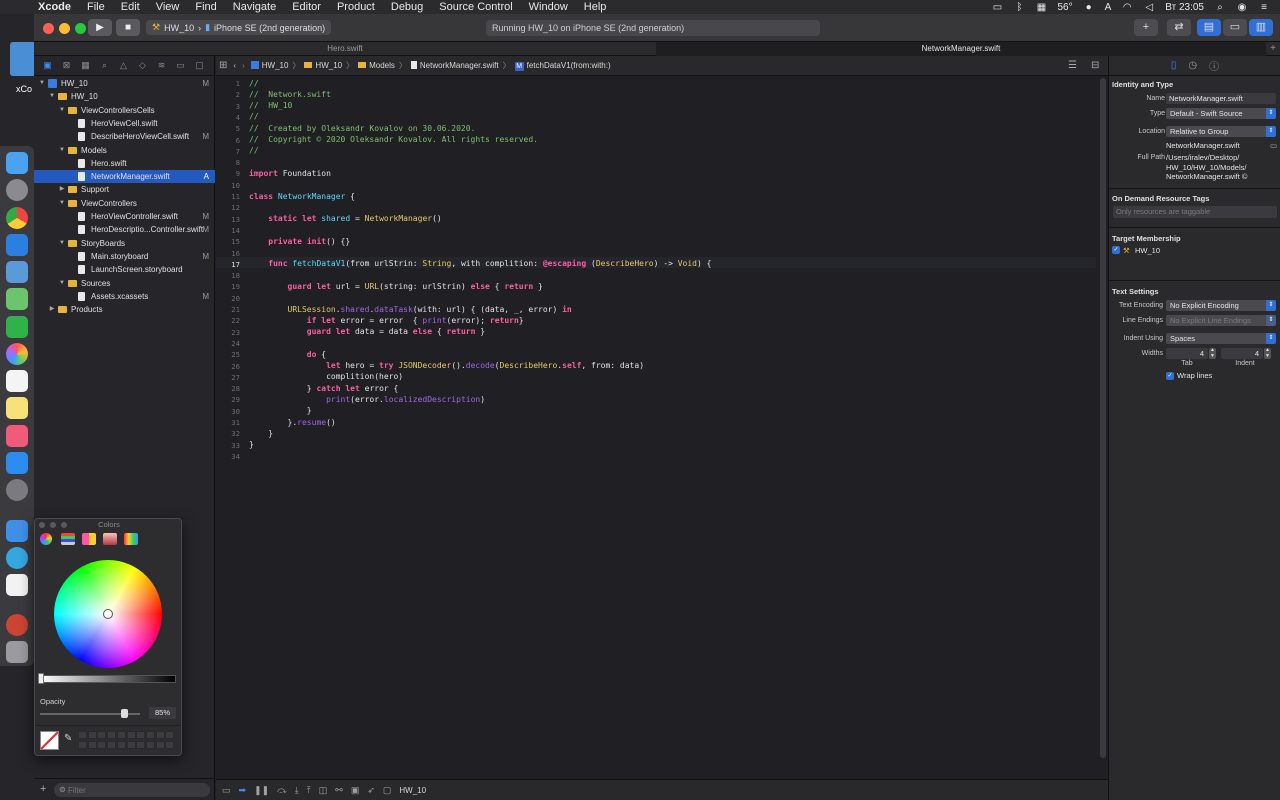 The height and width of the screenshot is (800, 1280). Describe the element at coordinates (46, 539) in the screenshot. I see `color-wheel-mode-icon` at that location.